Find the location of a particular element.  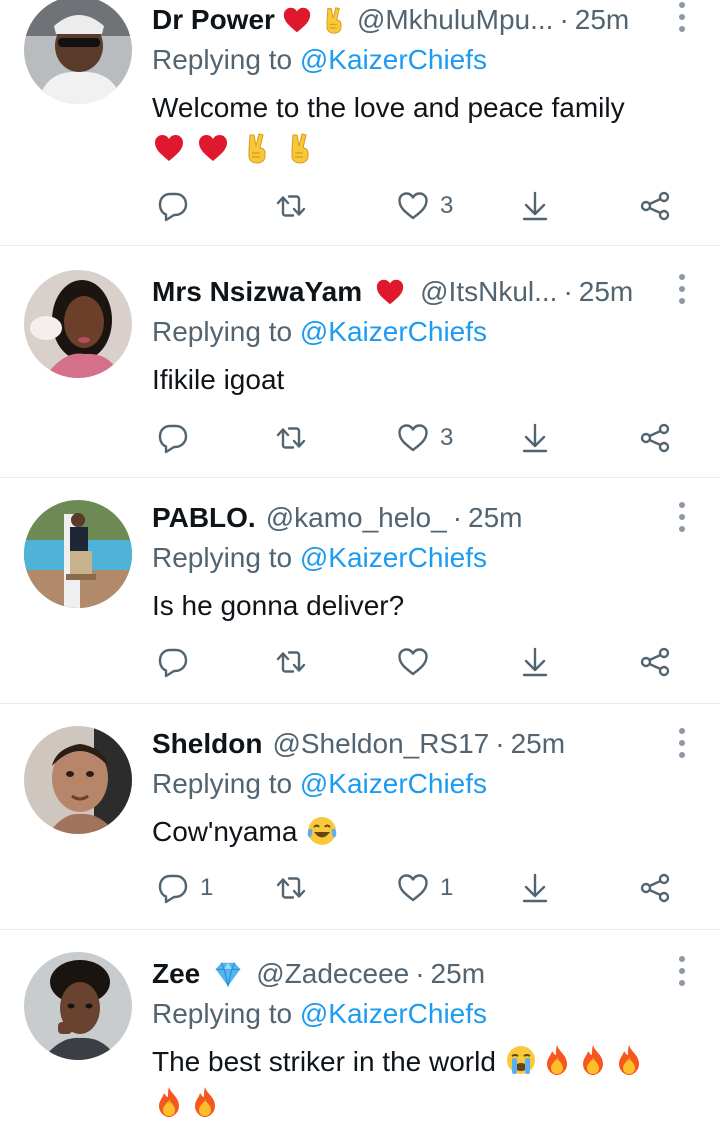

tweet-text: Ifikile igoat is located at coordinates (218, 379).